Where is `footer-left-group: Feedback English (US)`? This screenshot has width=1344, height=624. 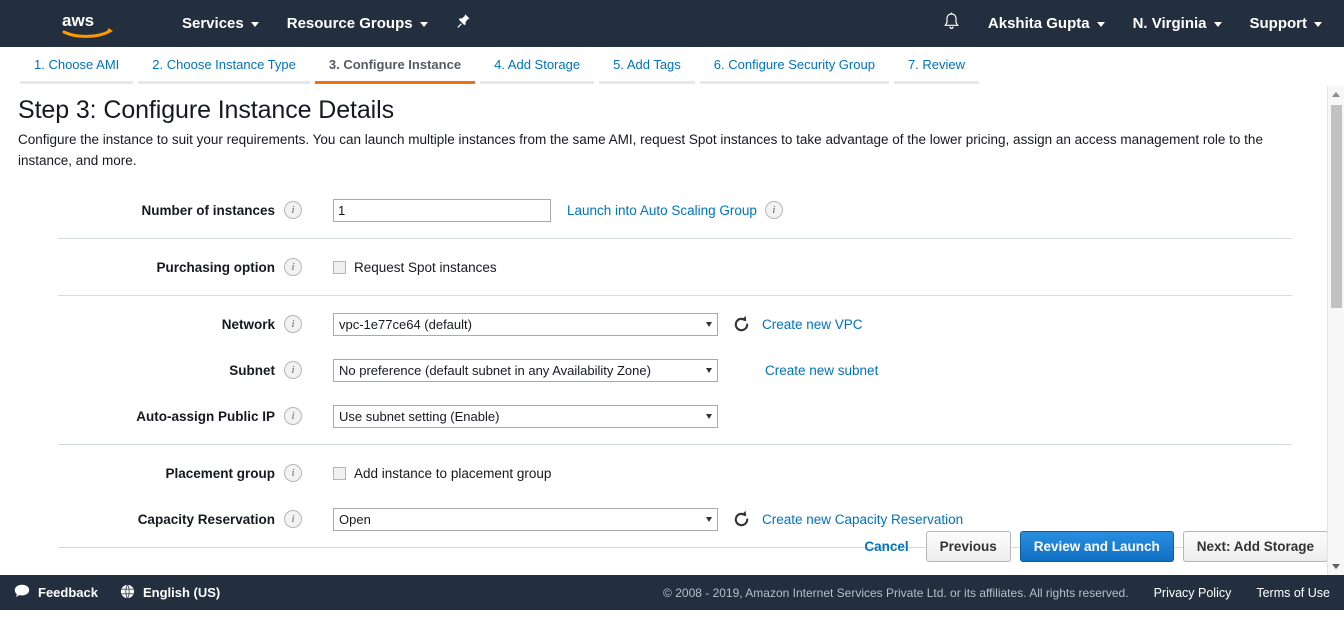
footer-left-group: Feedback English (US) is located at coordinates (117, 593).